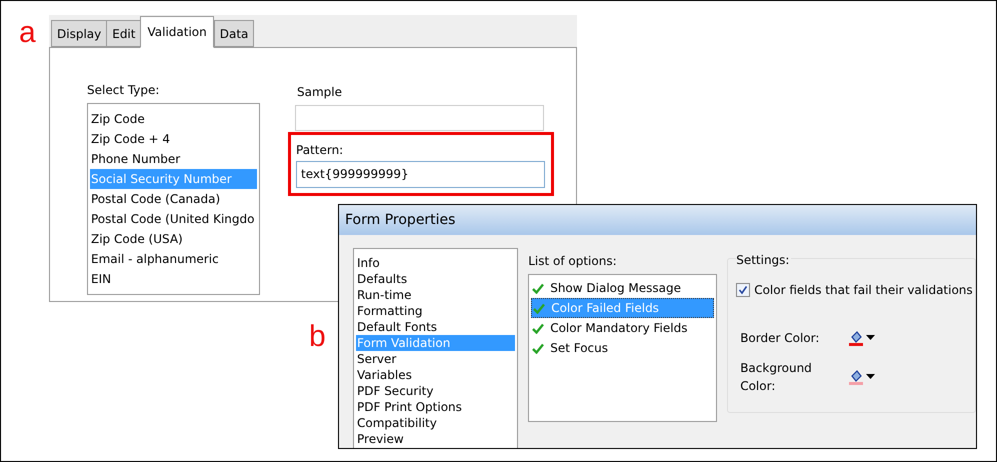 This screenshot has width=997, height=462. I want to click on list-item: Preview, so click(436, 439).